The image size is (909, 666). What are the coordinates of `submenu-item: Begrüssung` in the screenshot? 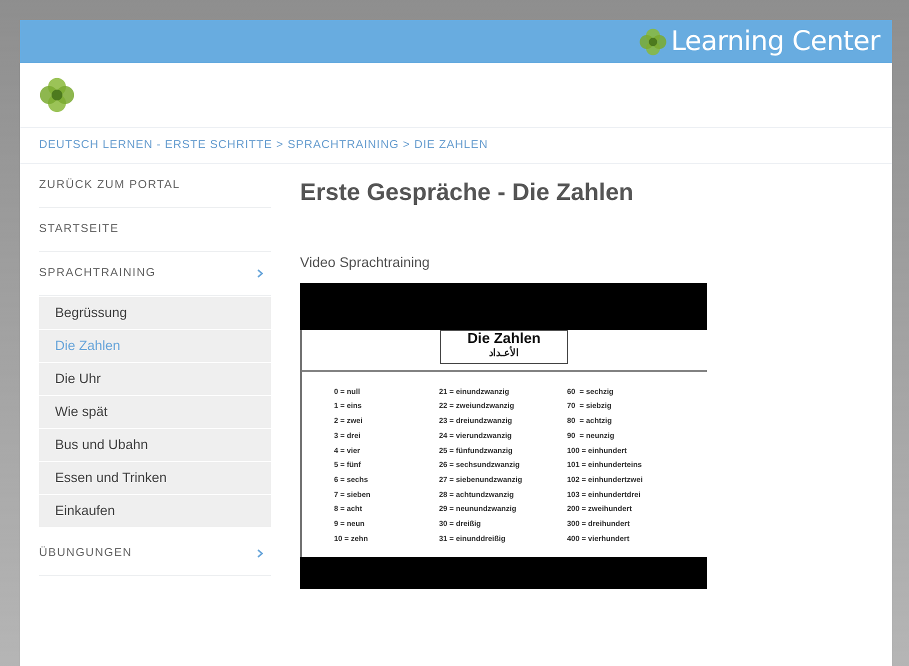 It's located at (155, 313).